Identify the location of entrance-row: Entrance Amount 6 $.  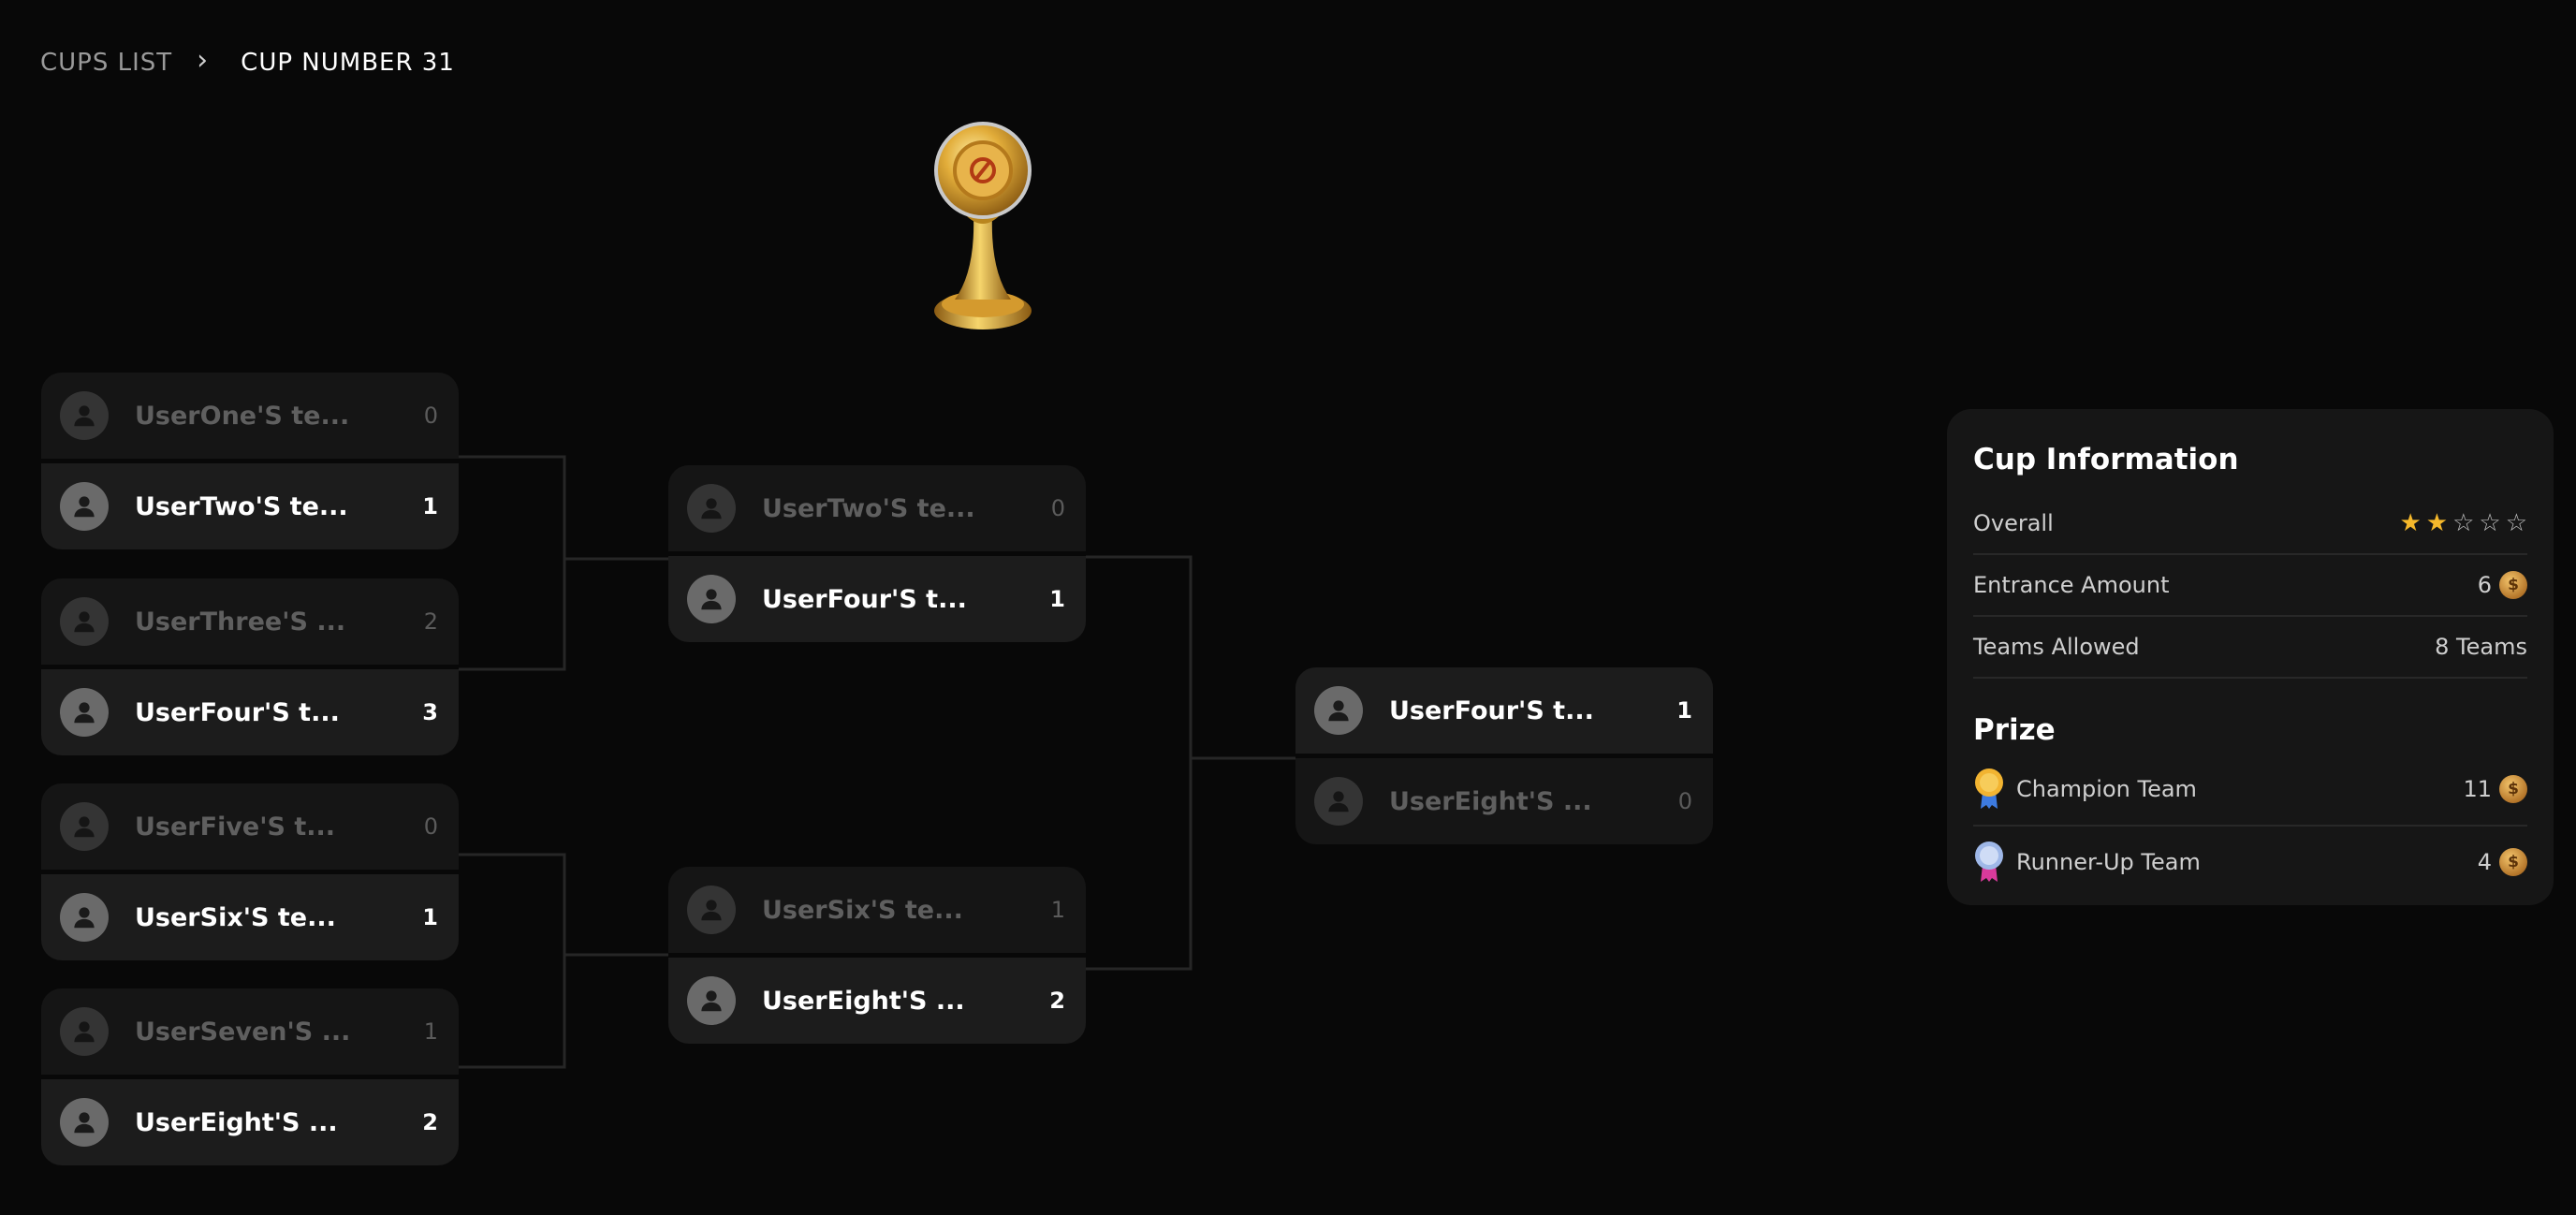
(2250, 586).